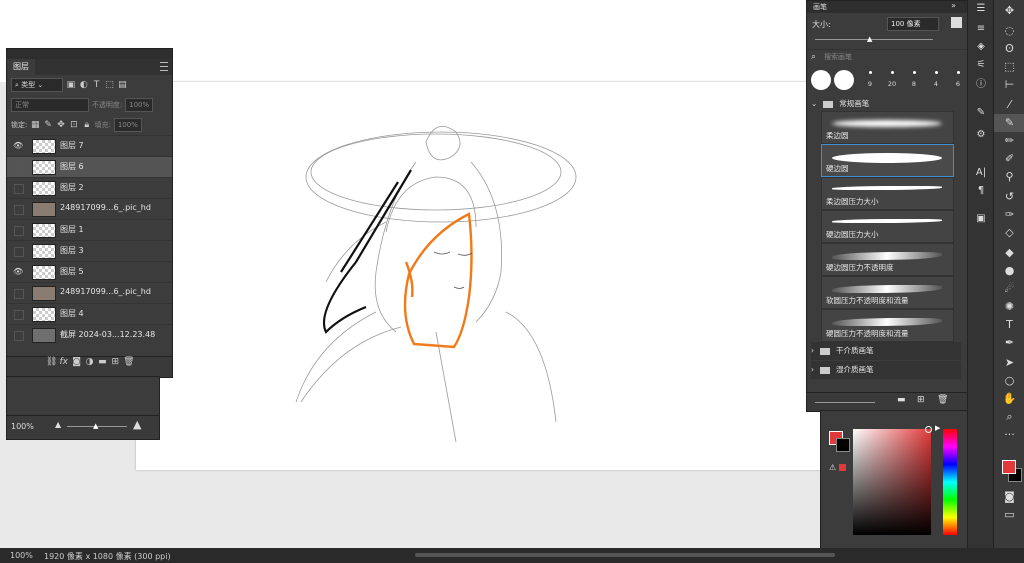 The width and height of the screenshot is (1024, 563). I want to click on shape-filter-icon: ⬚, so click(110, 85).